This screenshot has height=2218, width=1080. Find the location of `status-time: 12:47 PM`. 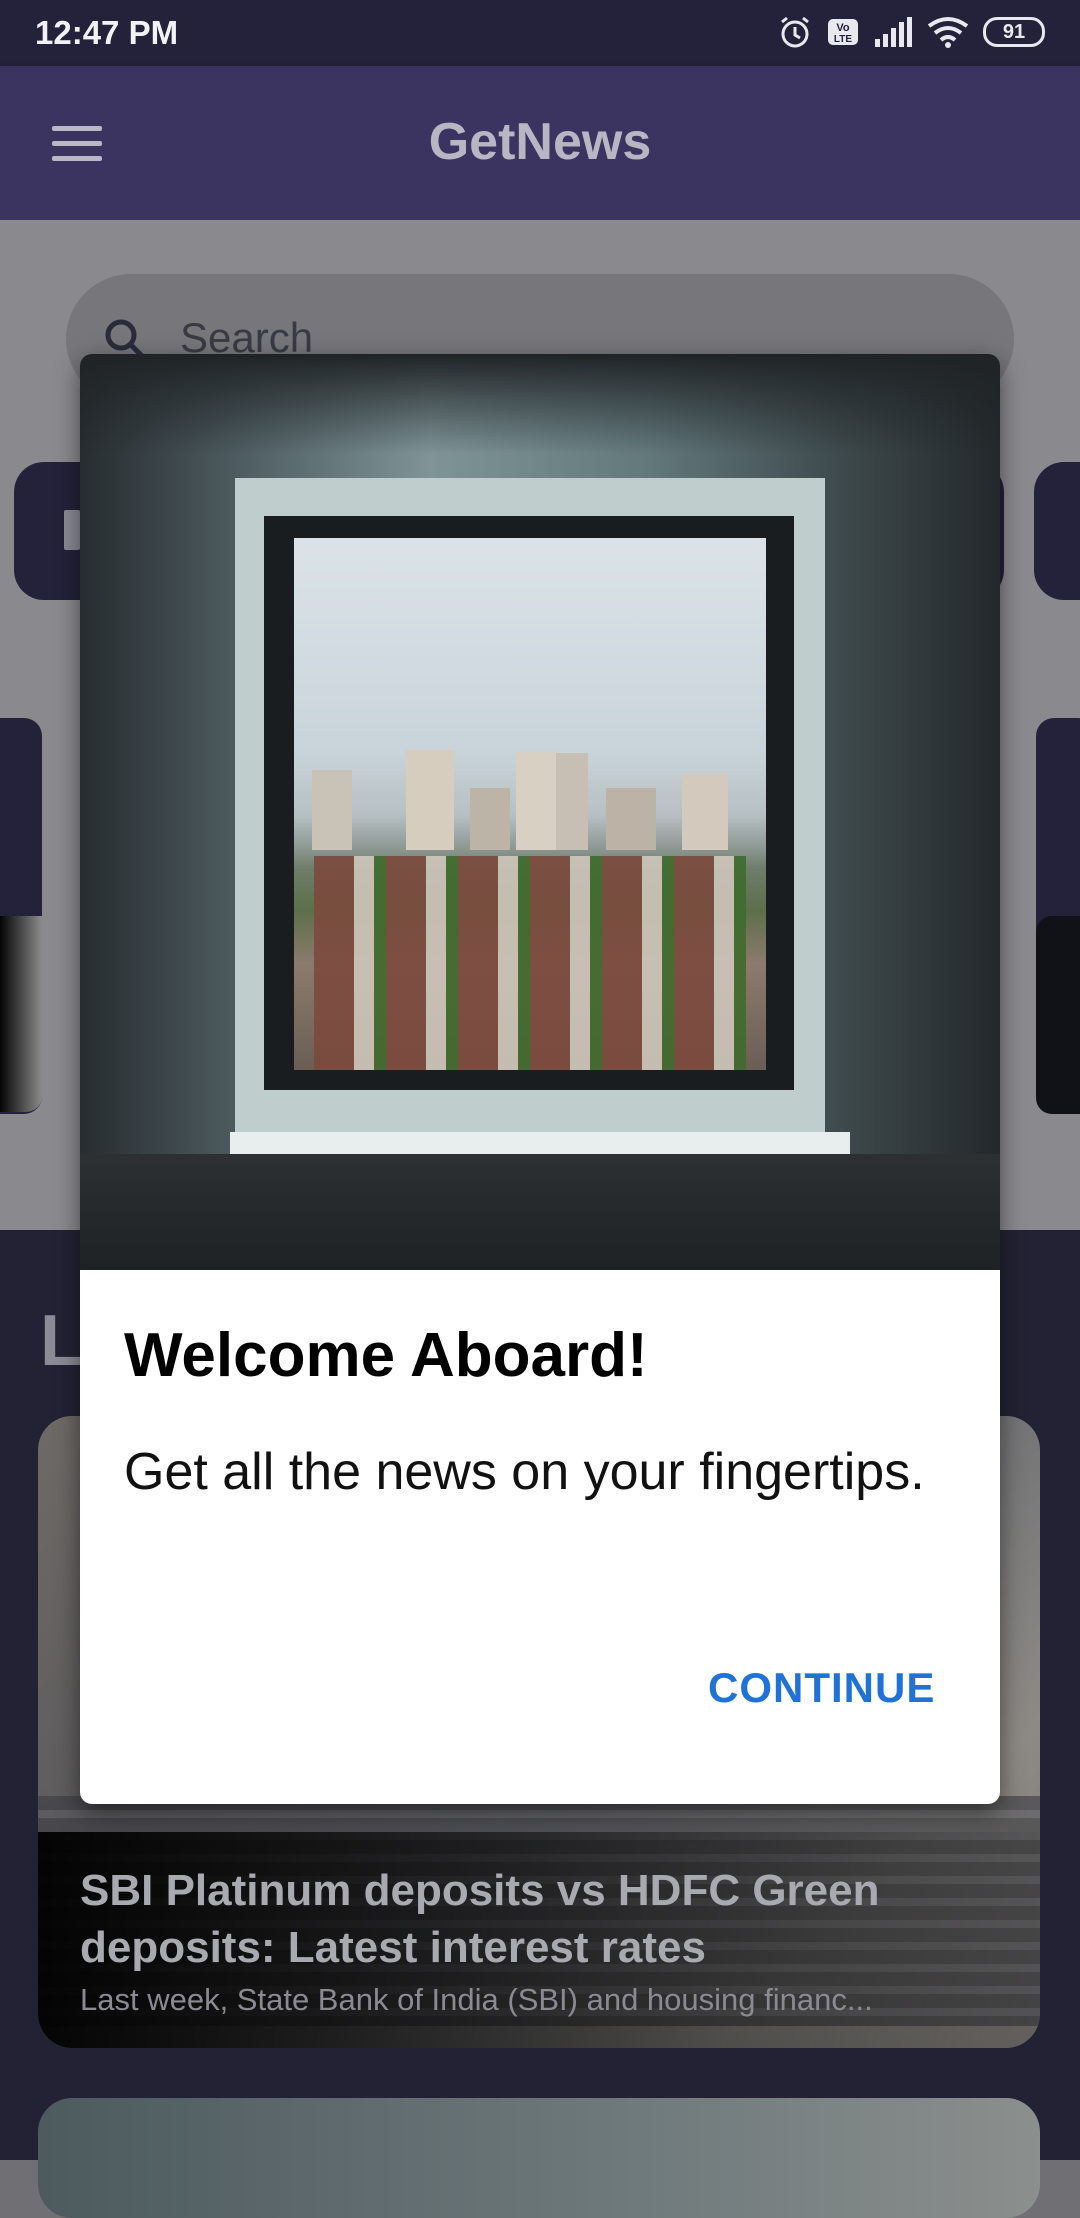

status-time: 12:47 PM is located at coordinates (107, 32).